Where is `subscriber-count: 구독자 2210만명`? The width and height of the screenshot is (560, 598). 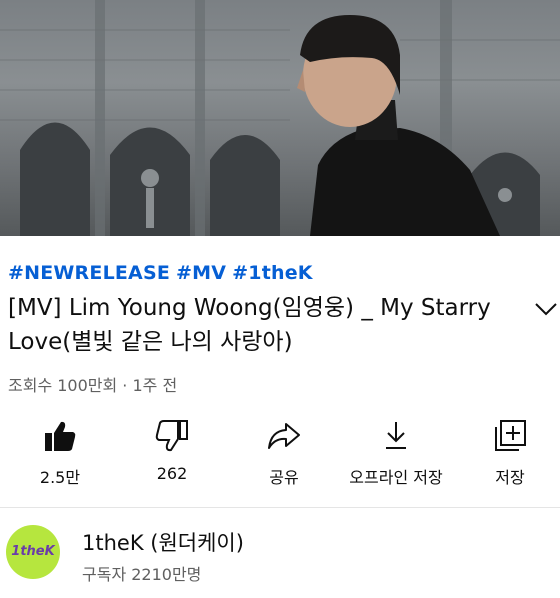
subscriber-count: 구독자 2210만명 is located at coordinates (142, 574).